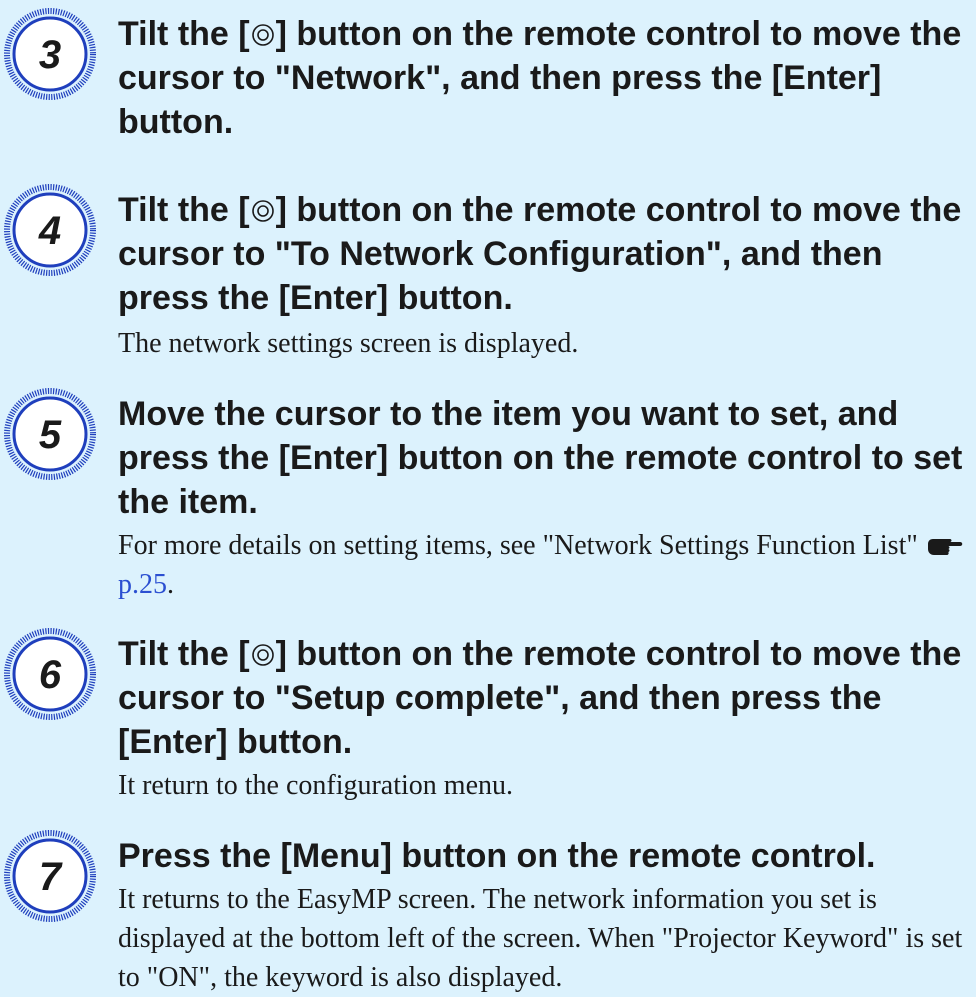 The height and width of the screenshot is (997, 976). I want to click on step-description: It return to the configuration menu., so click(315, 785).